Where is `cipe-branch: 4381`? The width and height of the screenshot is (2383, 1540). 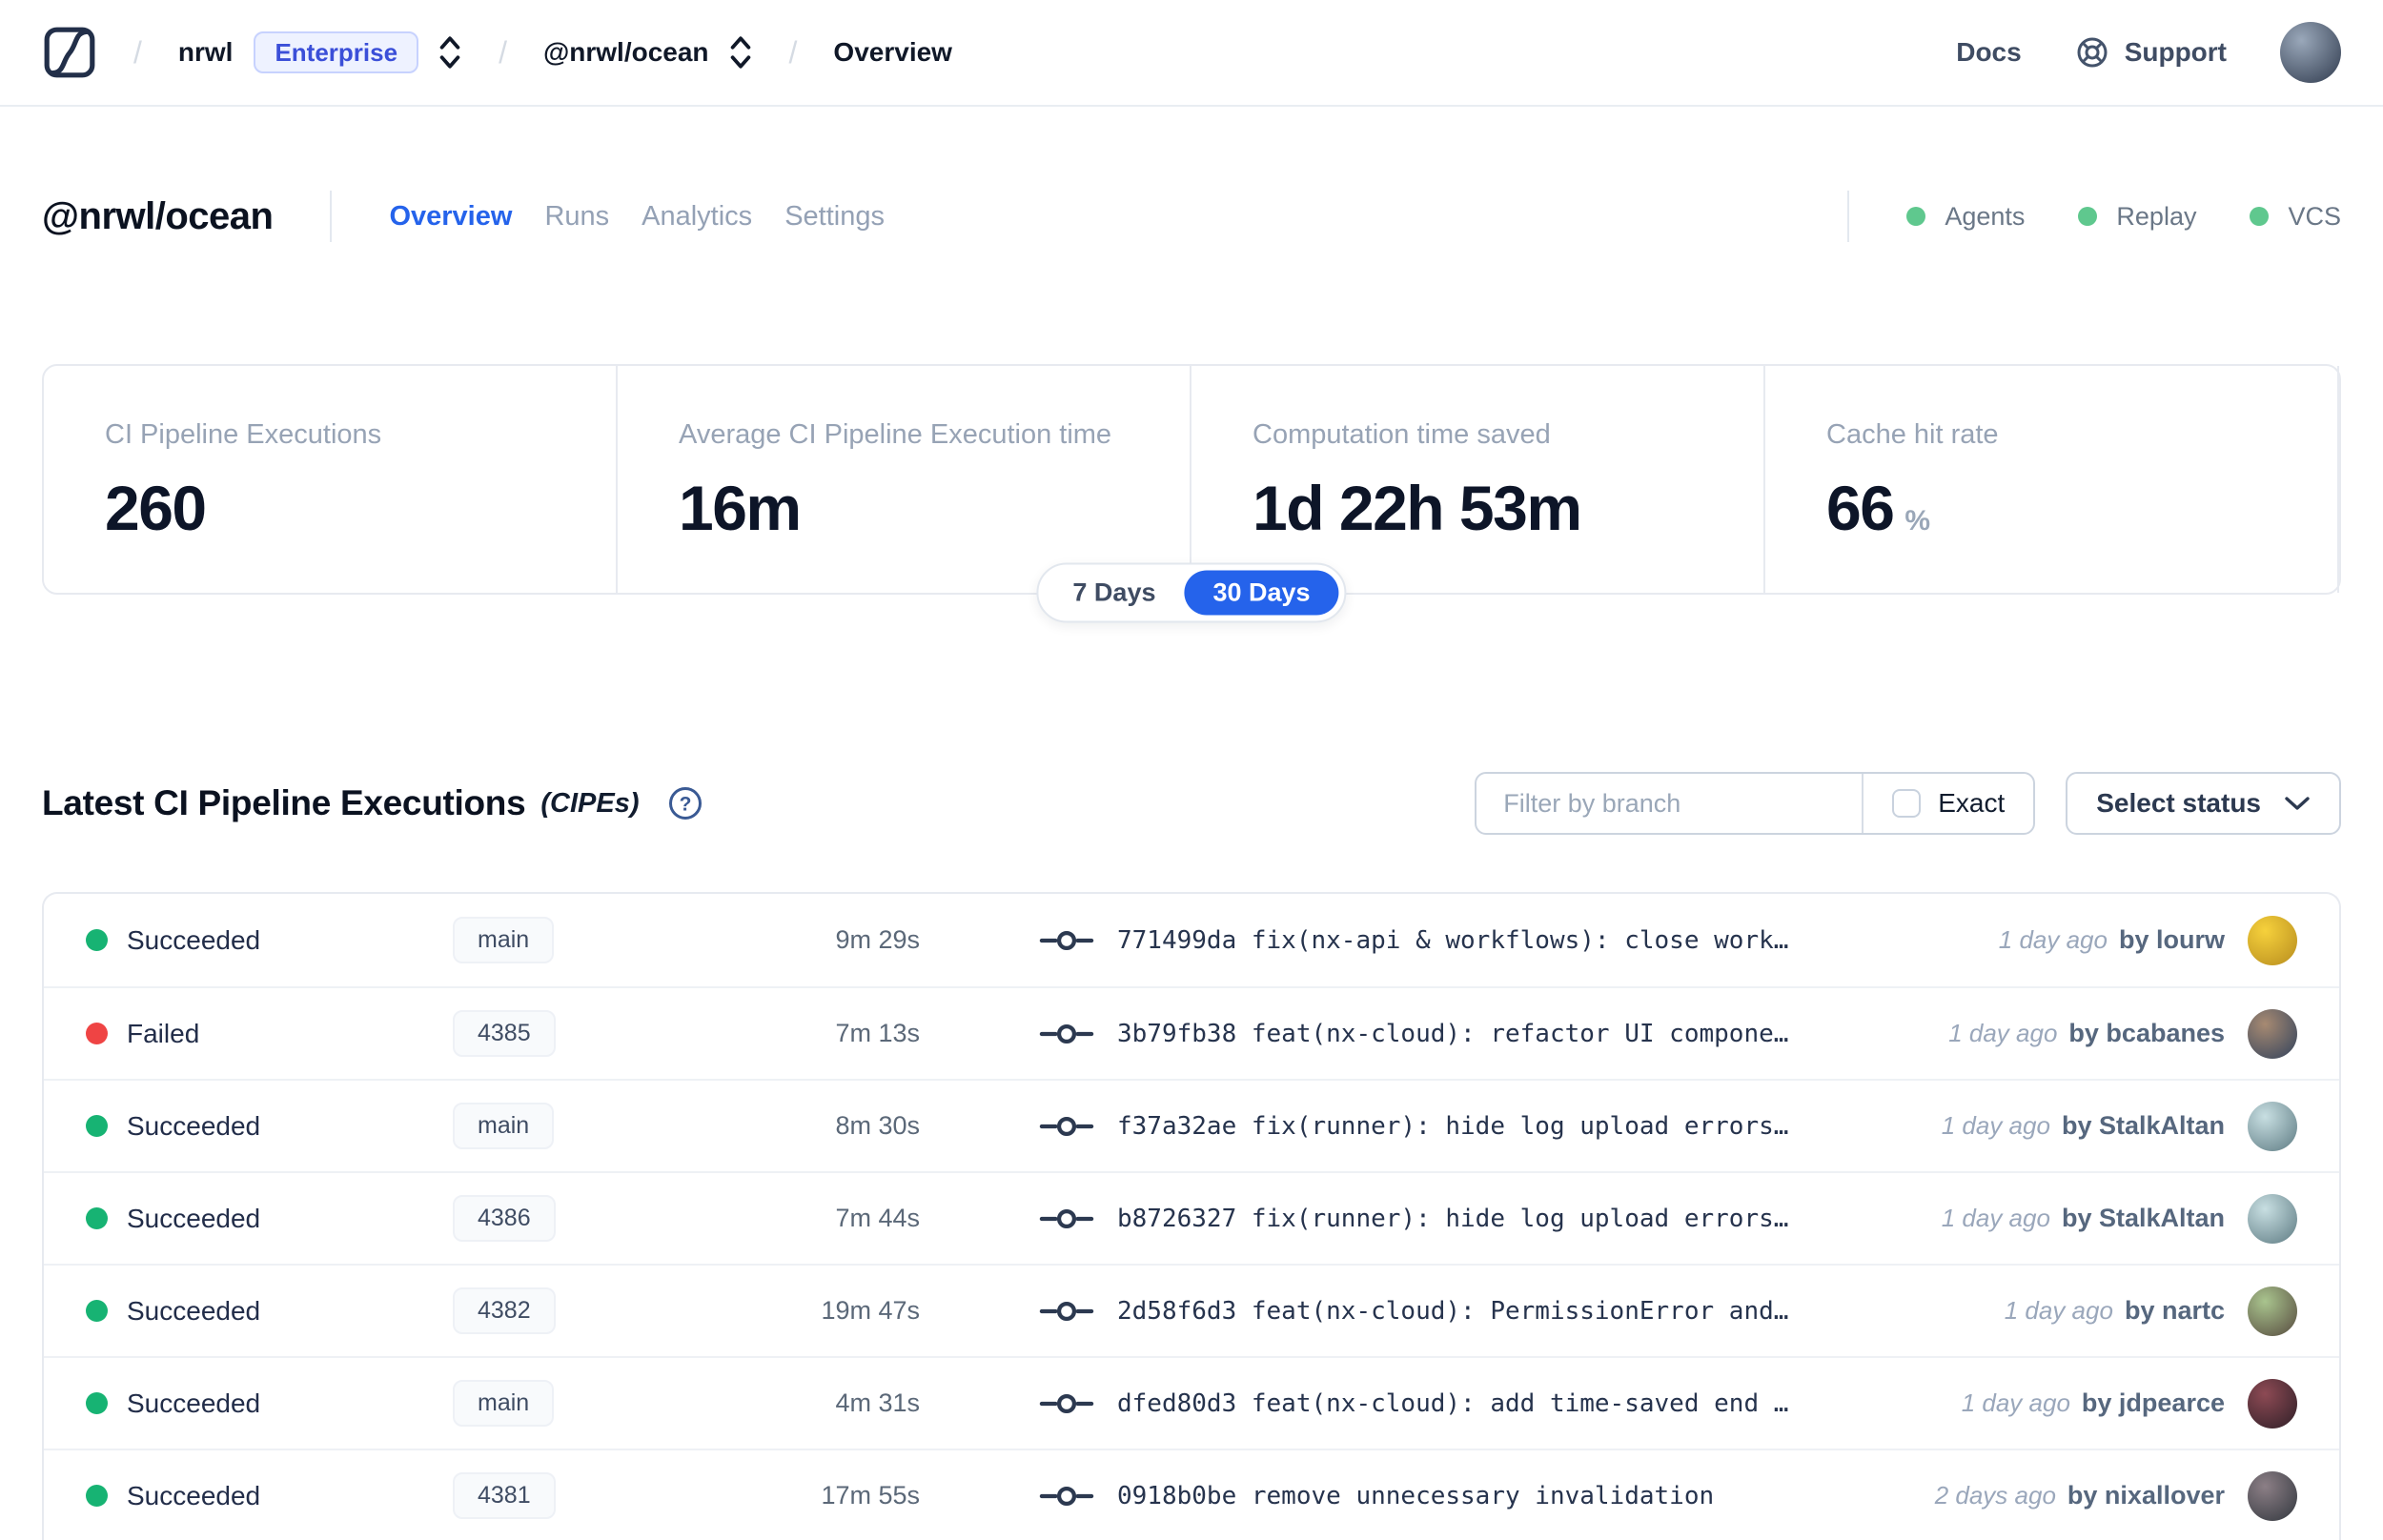 cipe-branch: 4381 is located at coordinates (544, 1495).